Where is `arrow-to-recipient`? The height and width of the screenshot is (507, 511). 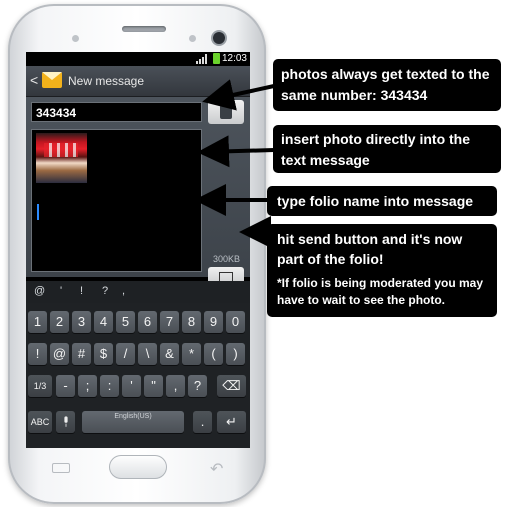
arrow-to-recipient is located at coordinates (238, 95).